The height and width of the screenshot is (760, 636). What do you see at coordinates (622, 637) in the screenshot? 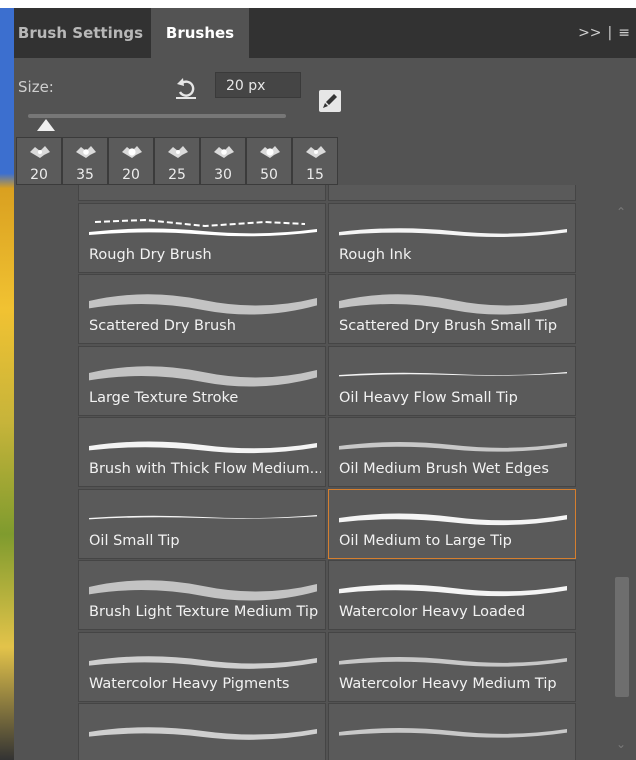
I see `scrollbar-thumb` at bounding box center [622, 637].